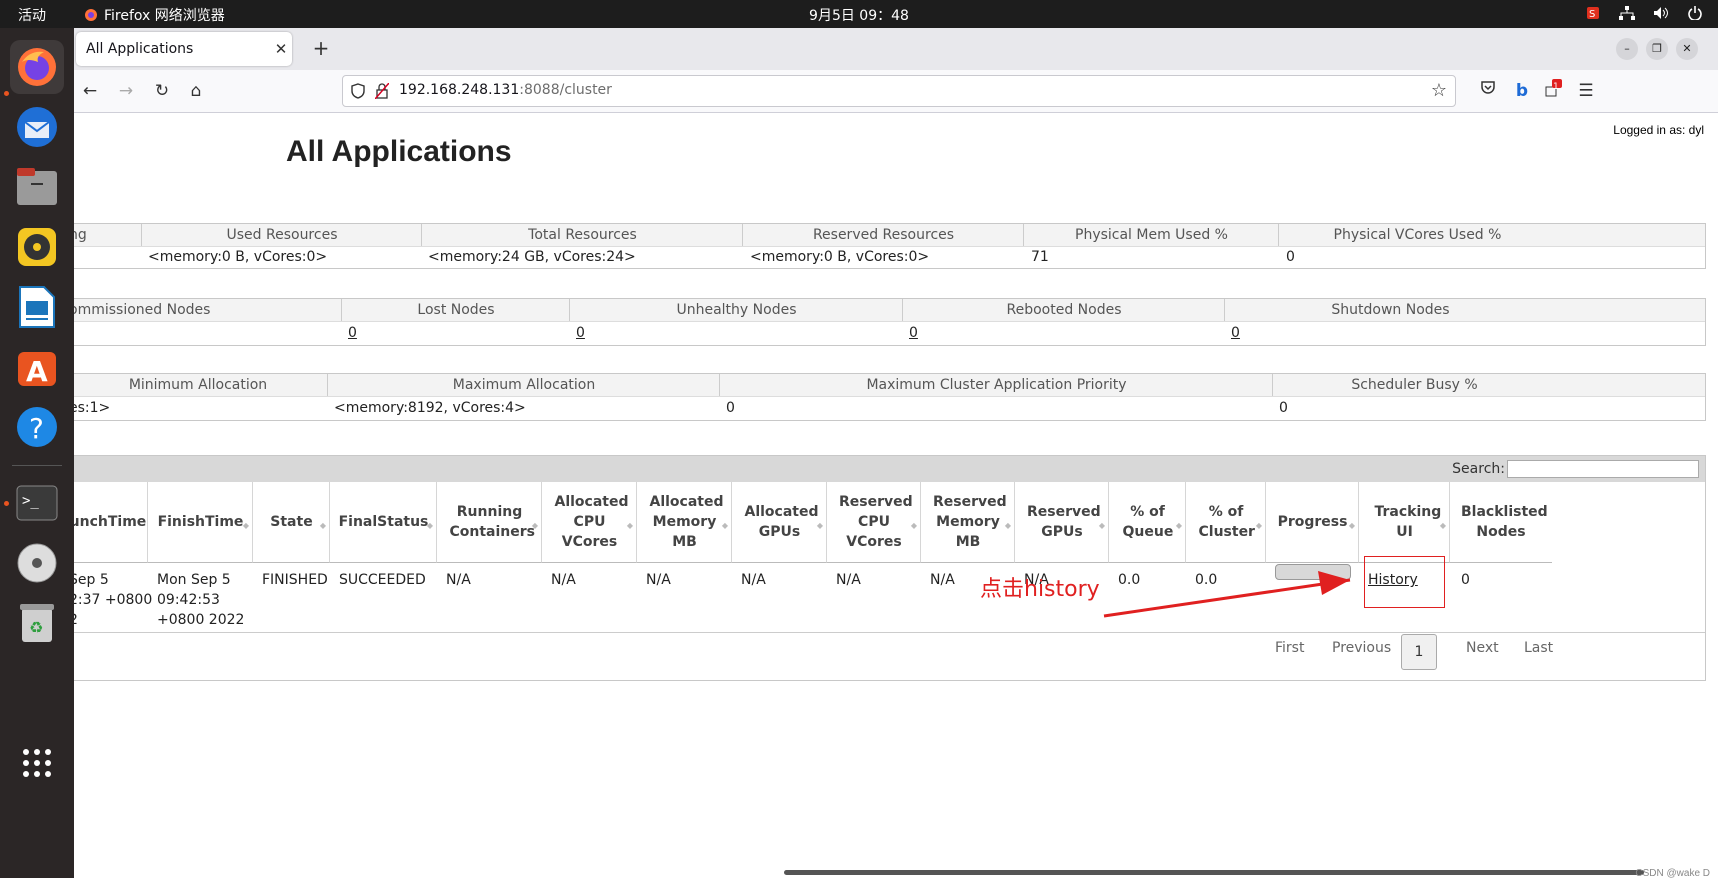 Image resolution: width=1718 pixels, height=878 pixels. What do you see at coordinates (358, 91) in the screenshot?
I see `shield-icon` at bounding box center [358, 91].